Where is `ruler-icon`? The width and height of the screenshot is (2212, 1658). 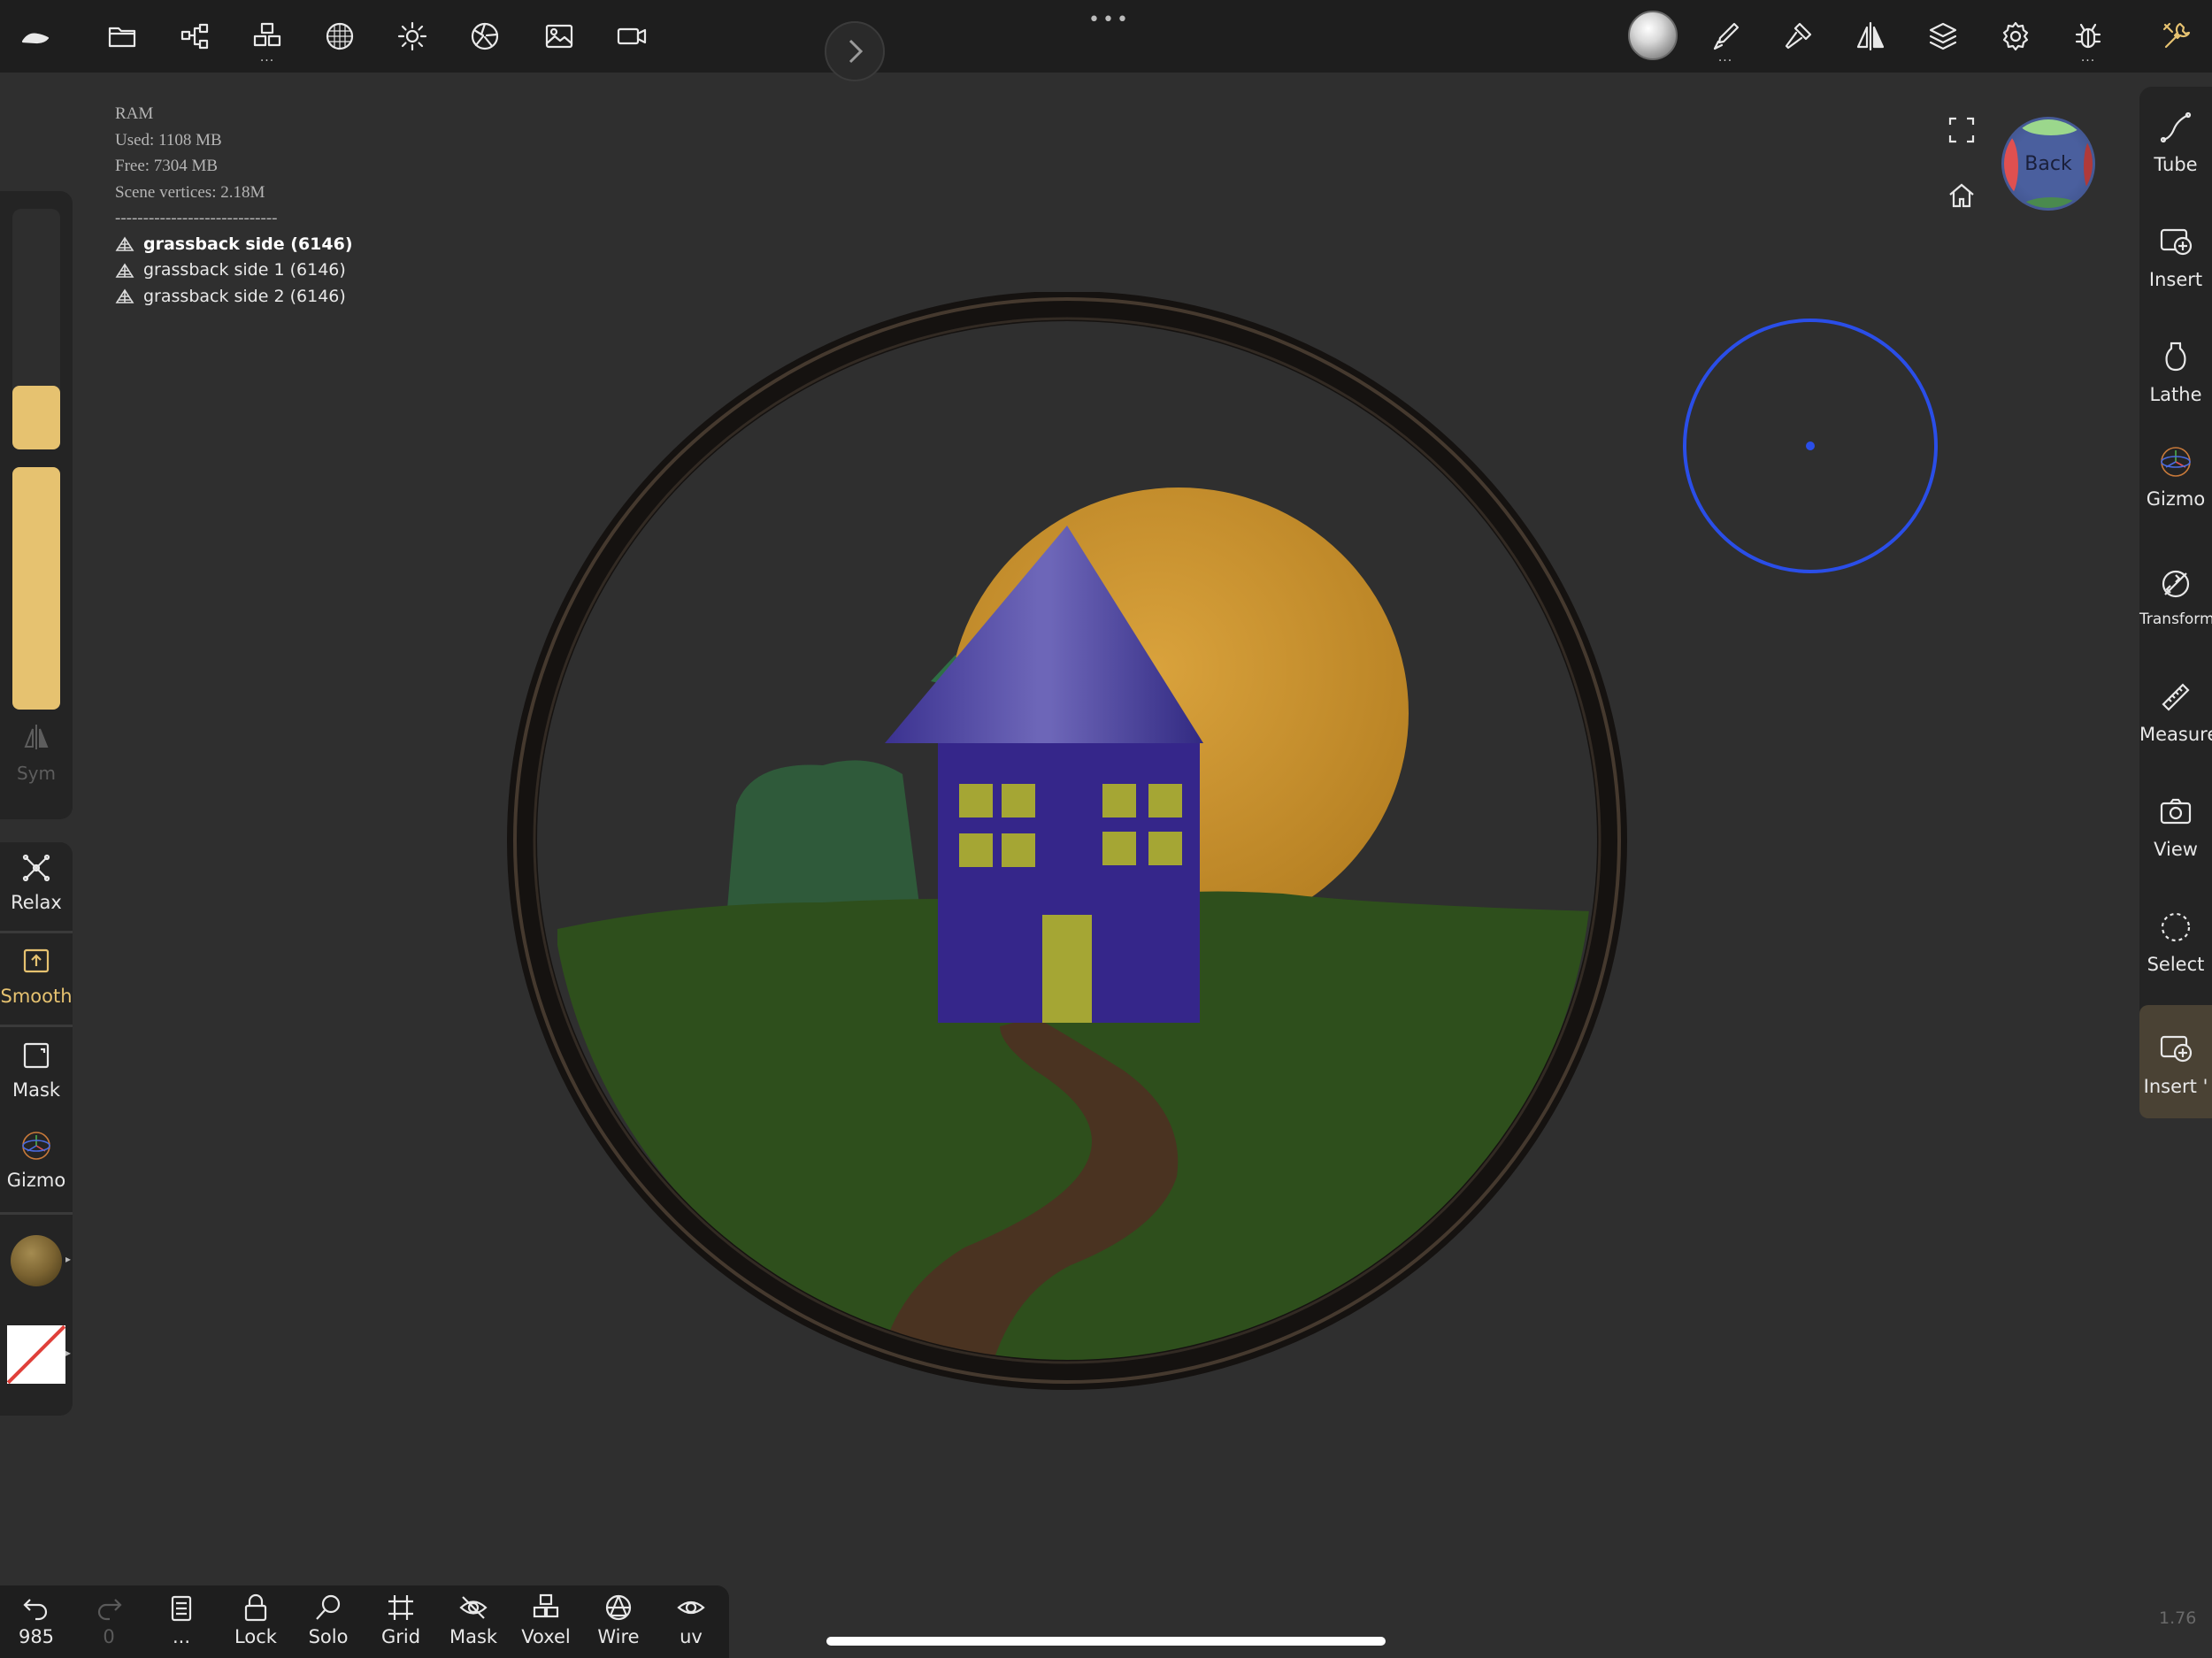 ruler-icon is located at coordinates (2176, 697).